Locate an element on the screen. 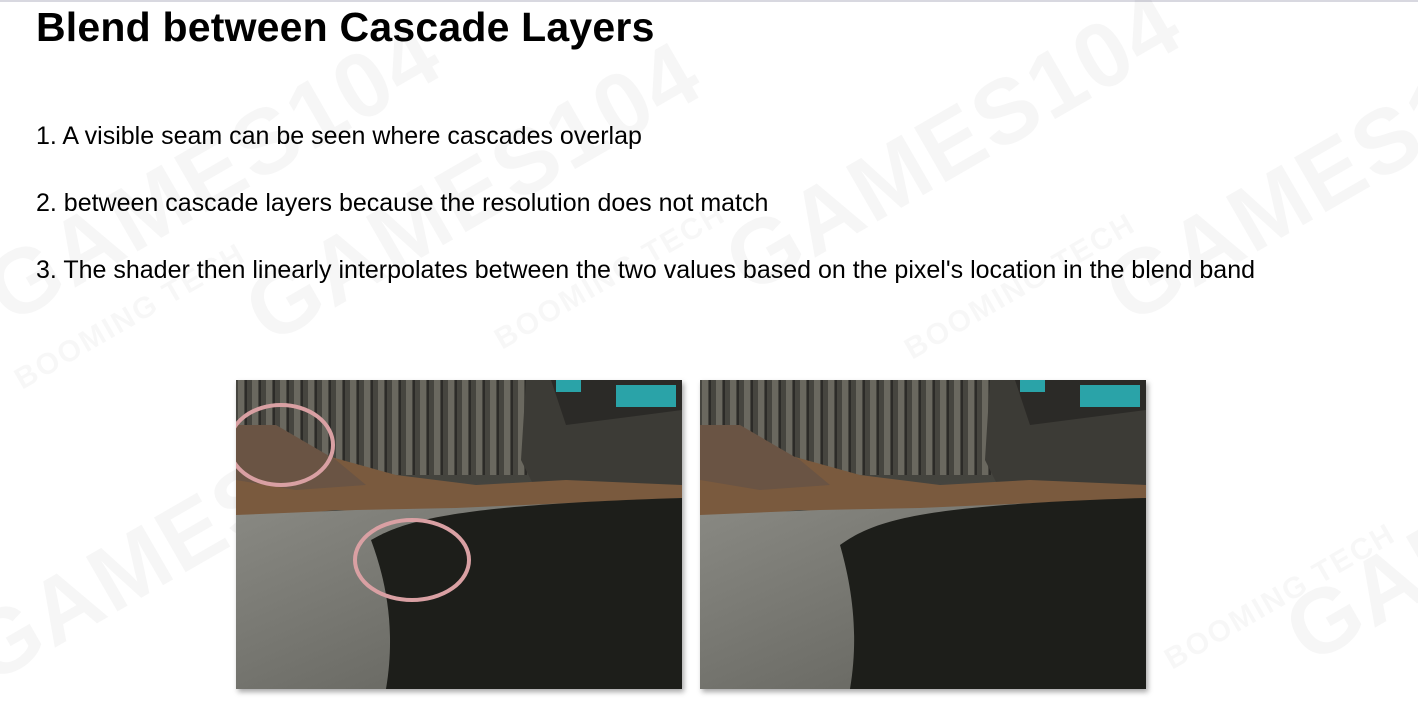 The height and width of the screenshot is (712, 1418). screenshot-with-seam is located at coordinates (459, 534).